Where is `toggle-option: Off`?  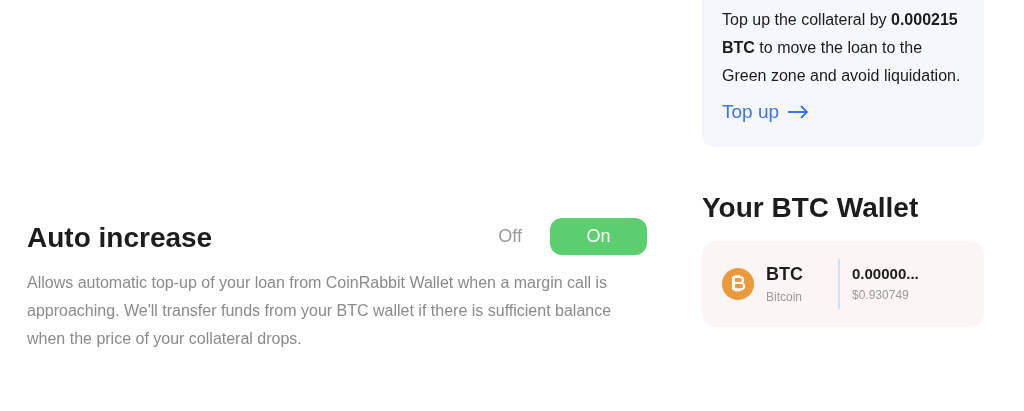 toggle-option: Off is located at coordinates (510, 236).